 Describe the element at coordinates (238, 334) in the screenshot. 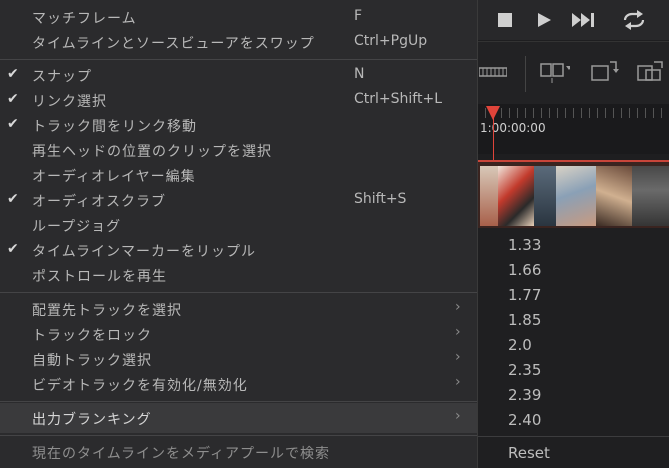

I see `menu-item-lock-track: トラックをロック ›` at that location.